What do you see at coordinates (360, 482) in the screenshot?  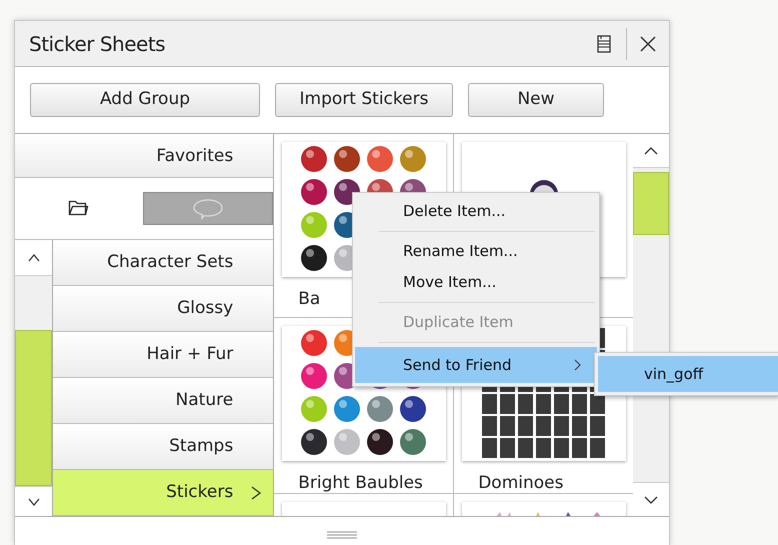 I see `sheet-label: Bright Baubles` at bounding box center [360, 482].